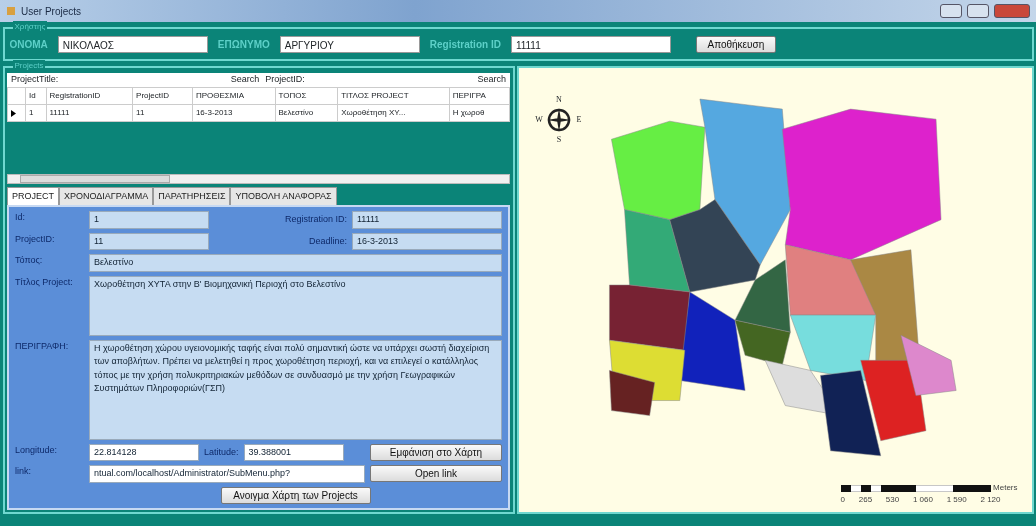  Describe the element at coordinates (162, 113) in the screenshot. I see `table-cell: 11` at that location.